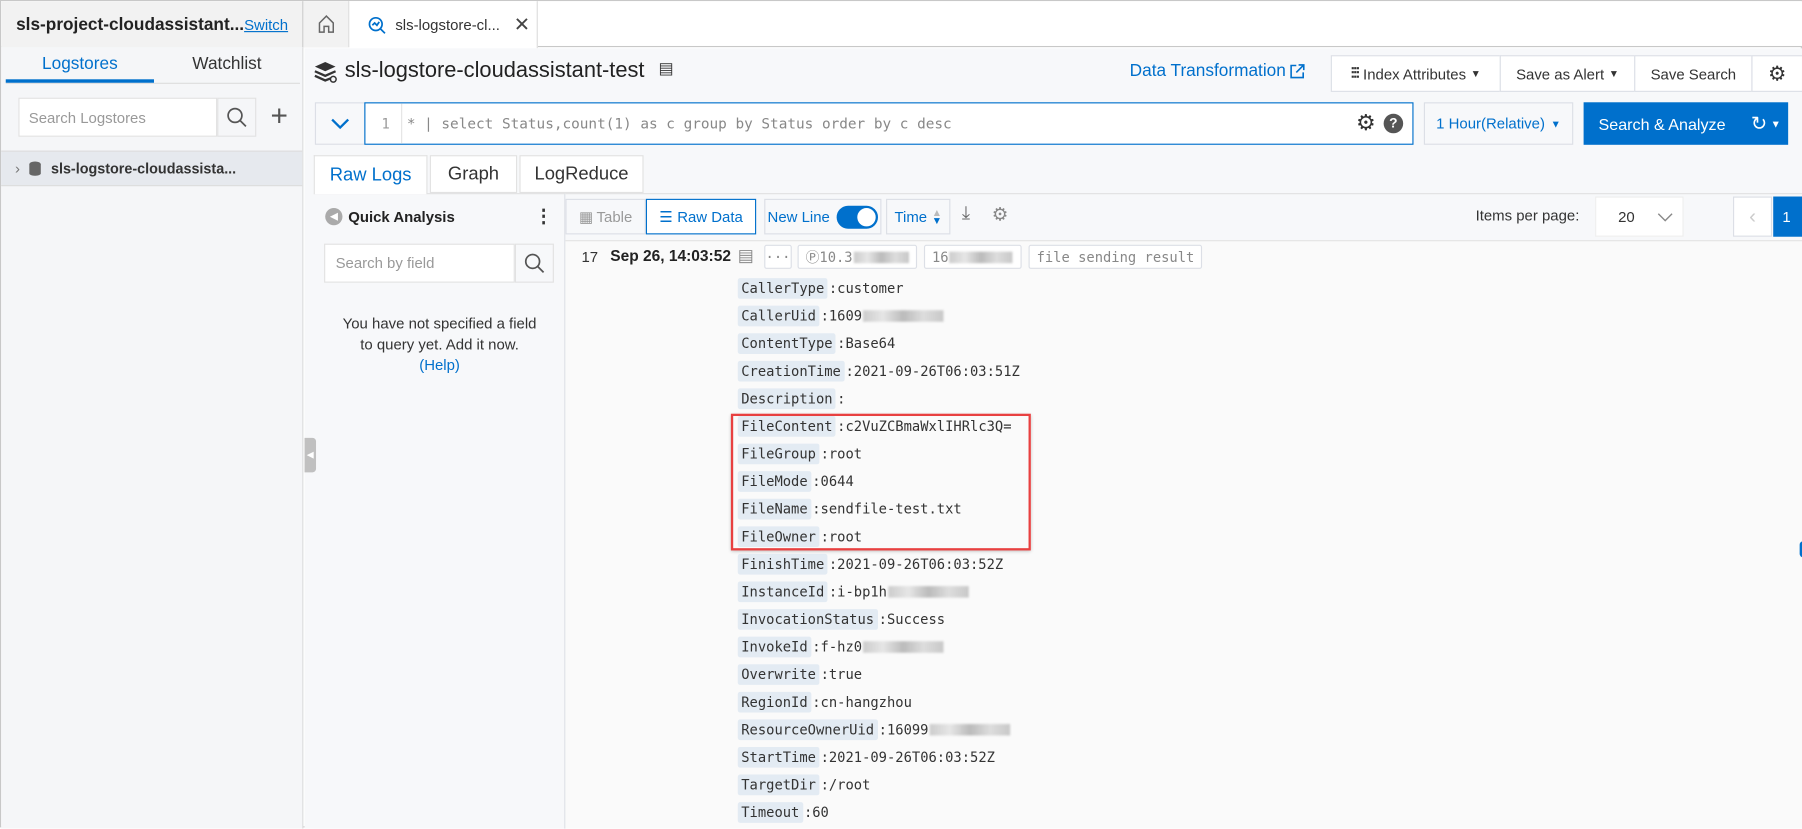 This screenshot has width=1802, height=829. Describe the element at coordinates (370, 175) in the screenshot. I see `tab-raw-logs: Raw Logs` at that location.